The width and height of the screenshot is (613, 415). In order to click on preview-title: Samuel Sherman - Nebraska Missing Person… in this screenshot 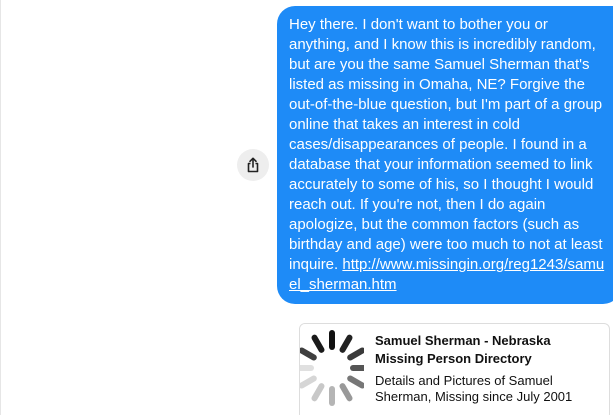, I will do `click(463, 349)`.